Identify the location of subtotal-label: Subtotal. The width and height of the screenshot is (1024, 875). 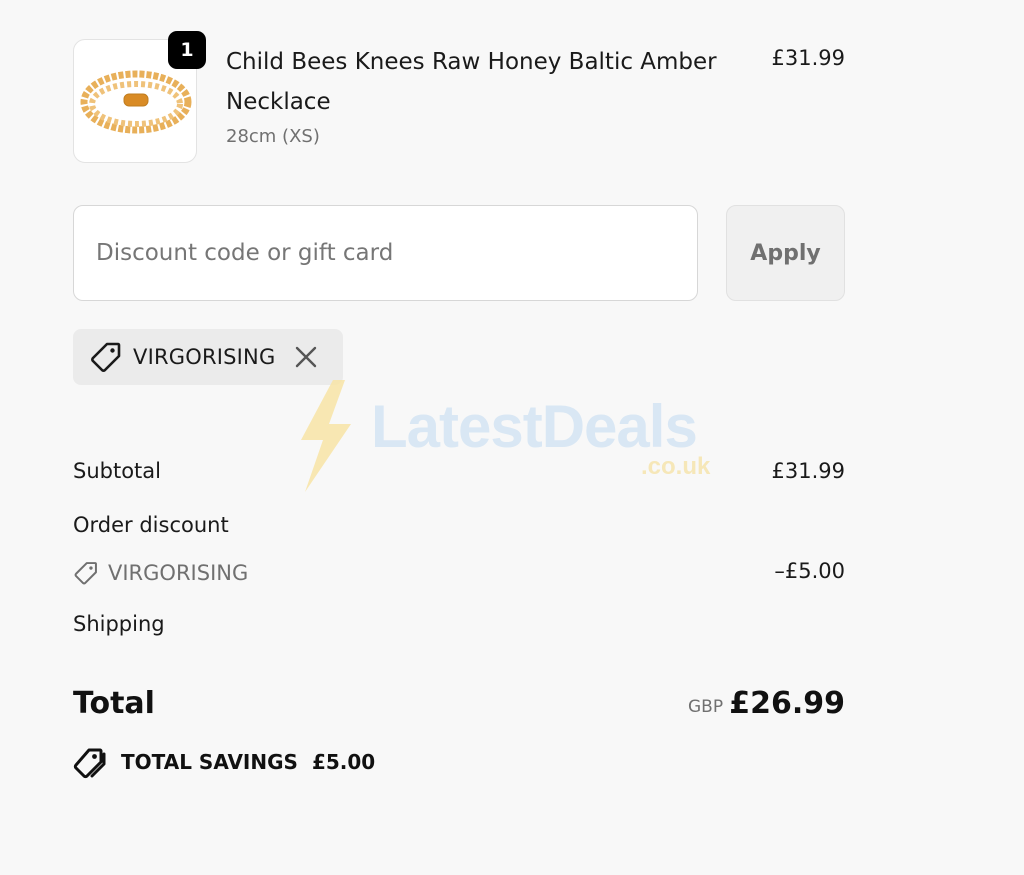
(117, 471).